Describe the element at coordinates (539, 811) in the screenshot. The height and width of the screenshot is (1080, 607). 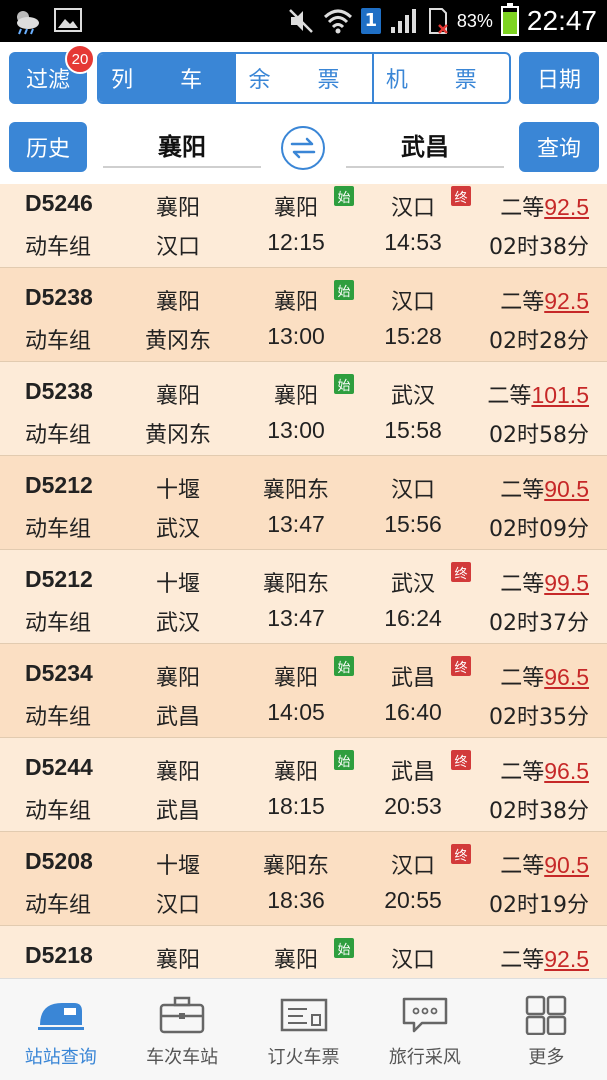
I see `travel-duration: 02时38分` at that location.